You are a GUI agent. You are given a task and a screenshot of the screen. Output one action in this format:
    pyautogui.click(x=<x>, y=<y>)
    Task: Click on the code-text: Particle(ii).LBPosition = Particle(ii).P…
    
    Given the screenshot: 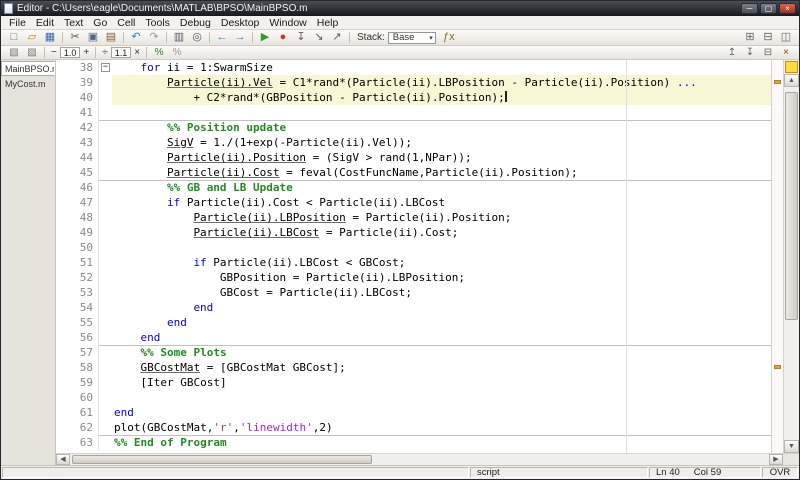 What is the action you would take?
    pyautogui.click(x=441, y=217)
    